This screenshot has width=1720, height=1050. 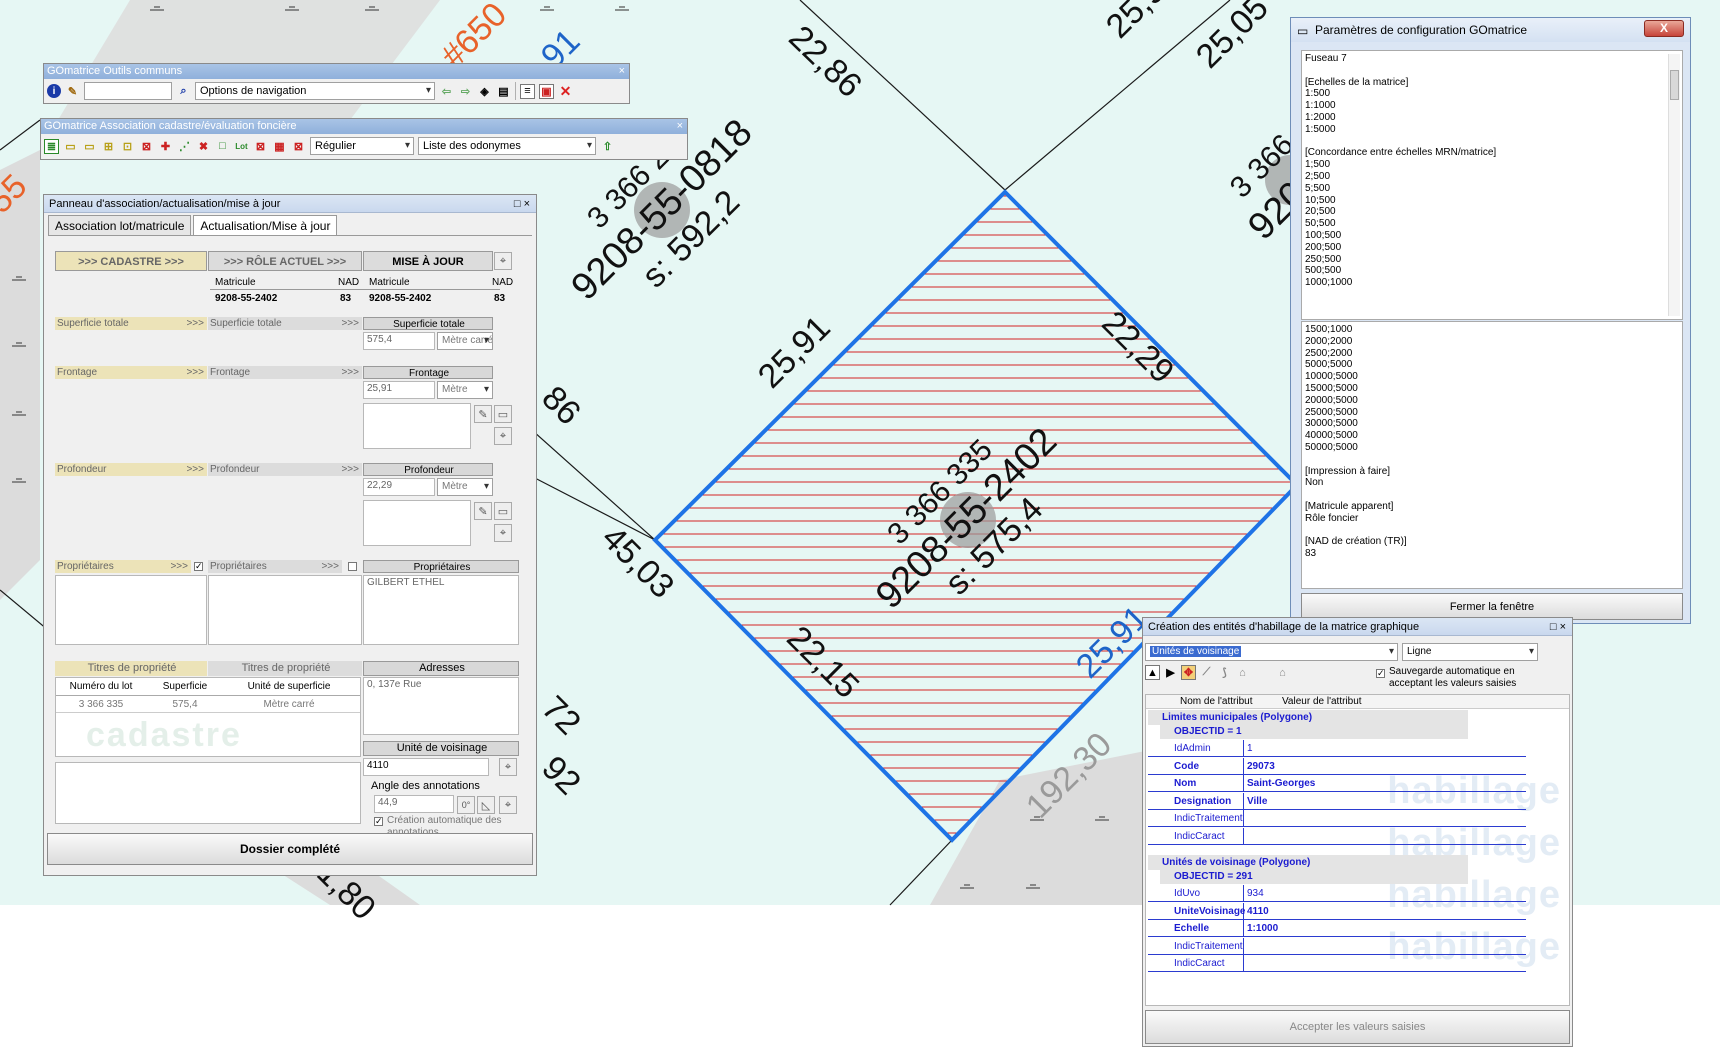 I want to click on geometry-type-select: Ligne, so click(x=1470, y=652).